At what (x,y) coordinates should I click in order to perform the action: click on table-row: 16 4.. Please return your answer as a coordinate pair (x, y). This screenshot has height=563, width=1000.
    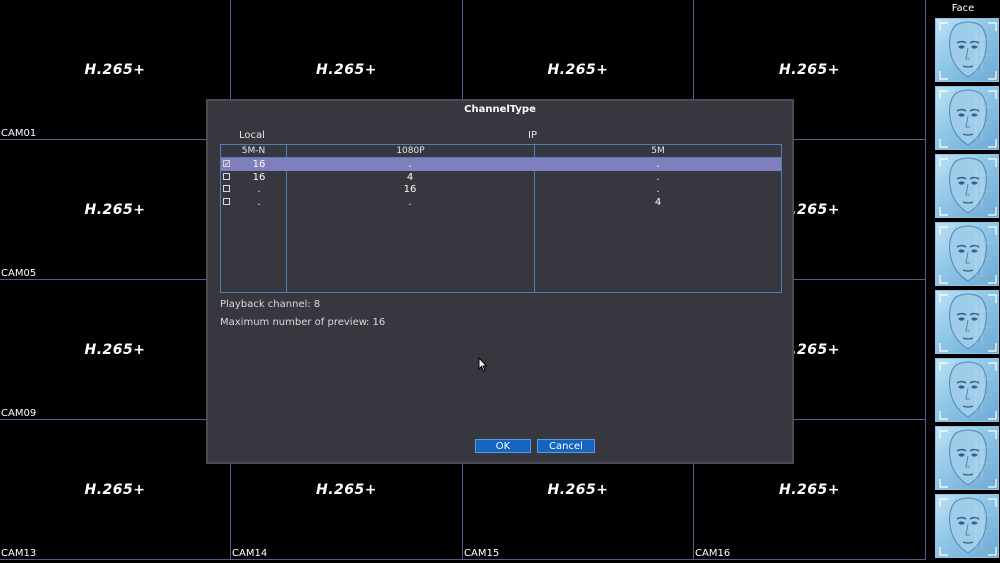
    Looking at the image, I should click on (501, 177).